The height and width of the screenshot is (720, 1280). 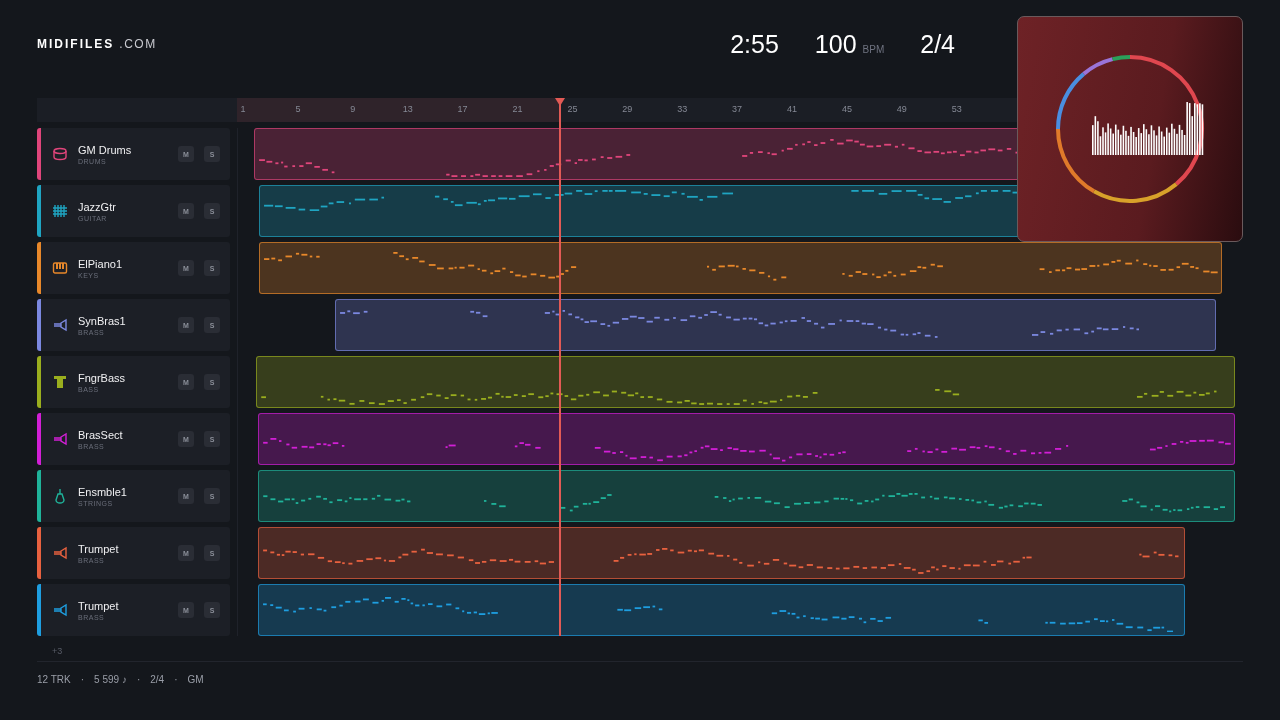 What do you see at coordinates (754, 44) in the screenshot?
I see `song-time: 2:55` at bounding box center [754, 44].